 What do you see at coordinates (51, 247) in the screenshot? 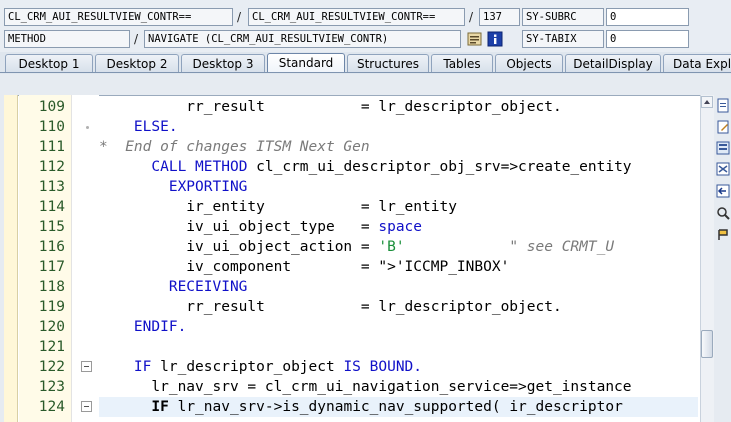
I see `line-number: 116` at bounding box center [51, 247].